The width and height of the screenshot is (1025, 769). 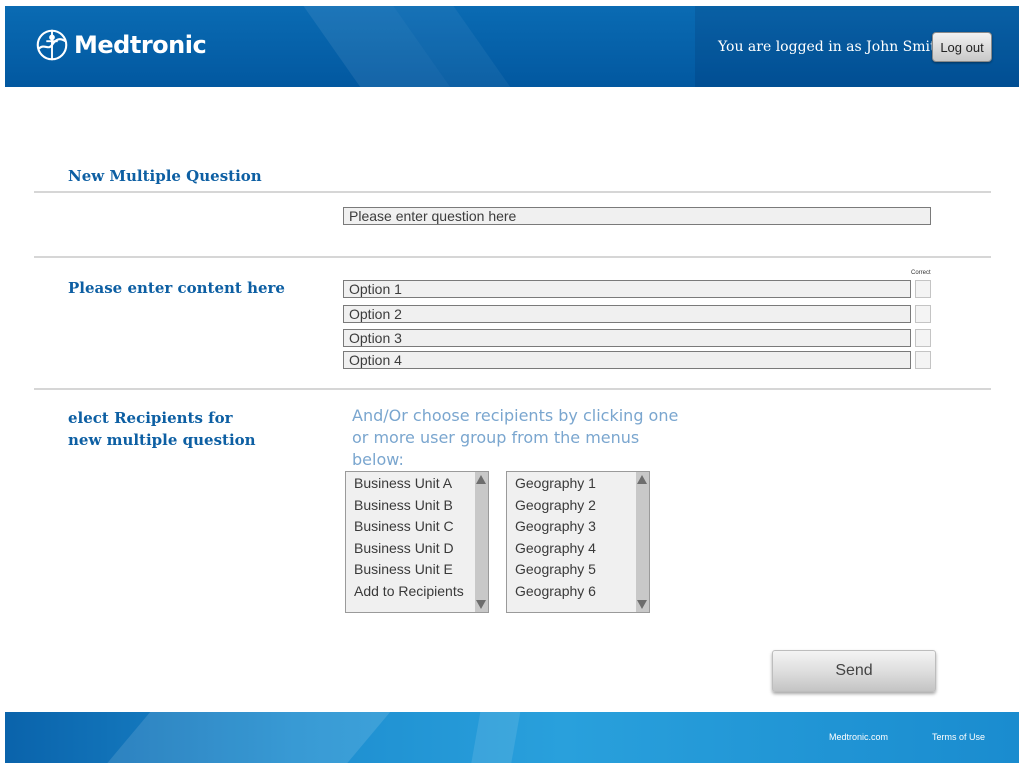 I want to click on recipients-title-line-1: elect Recipients for, so click(x=150, y=418).